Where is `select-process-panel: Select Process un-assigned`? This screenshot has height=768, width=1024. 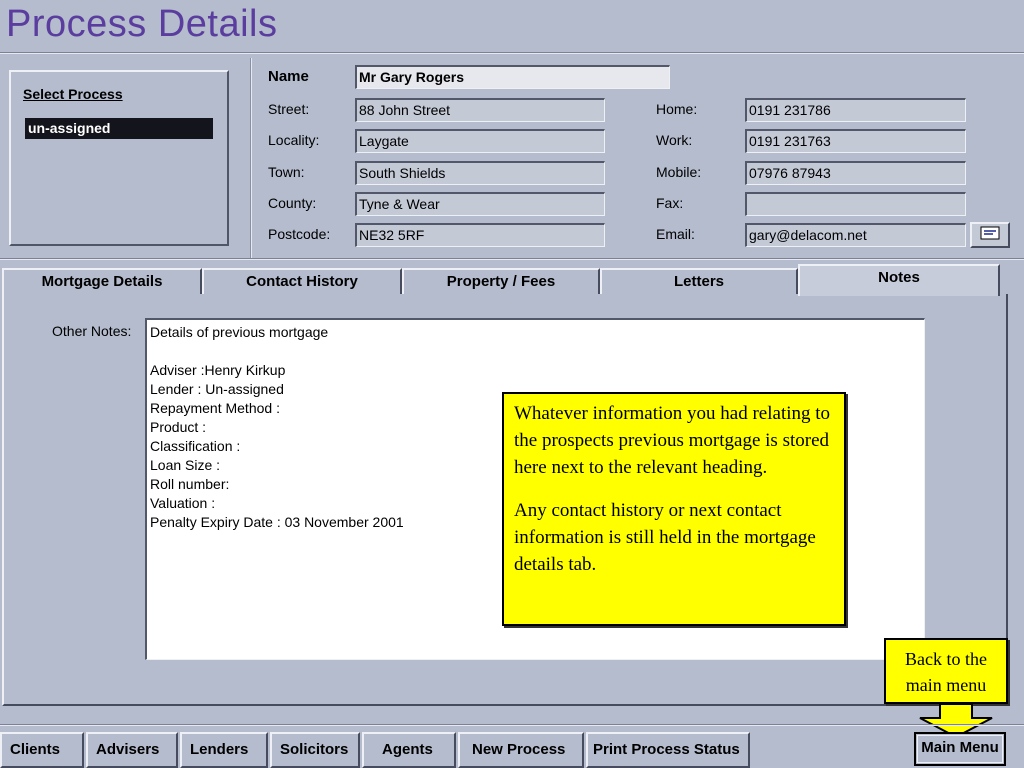 select-process-panel: Select Process un-assigned is located at coordinates (119, 158).